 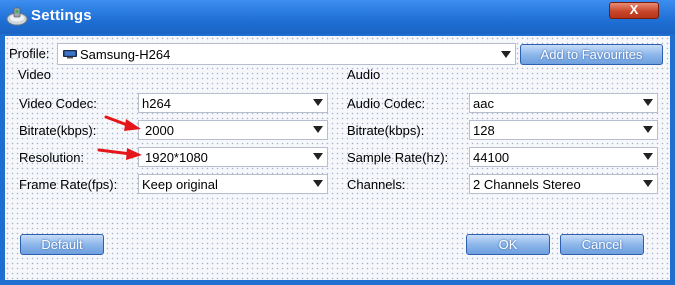 I want to click on tv-icon, so click(x=70, y=54).